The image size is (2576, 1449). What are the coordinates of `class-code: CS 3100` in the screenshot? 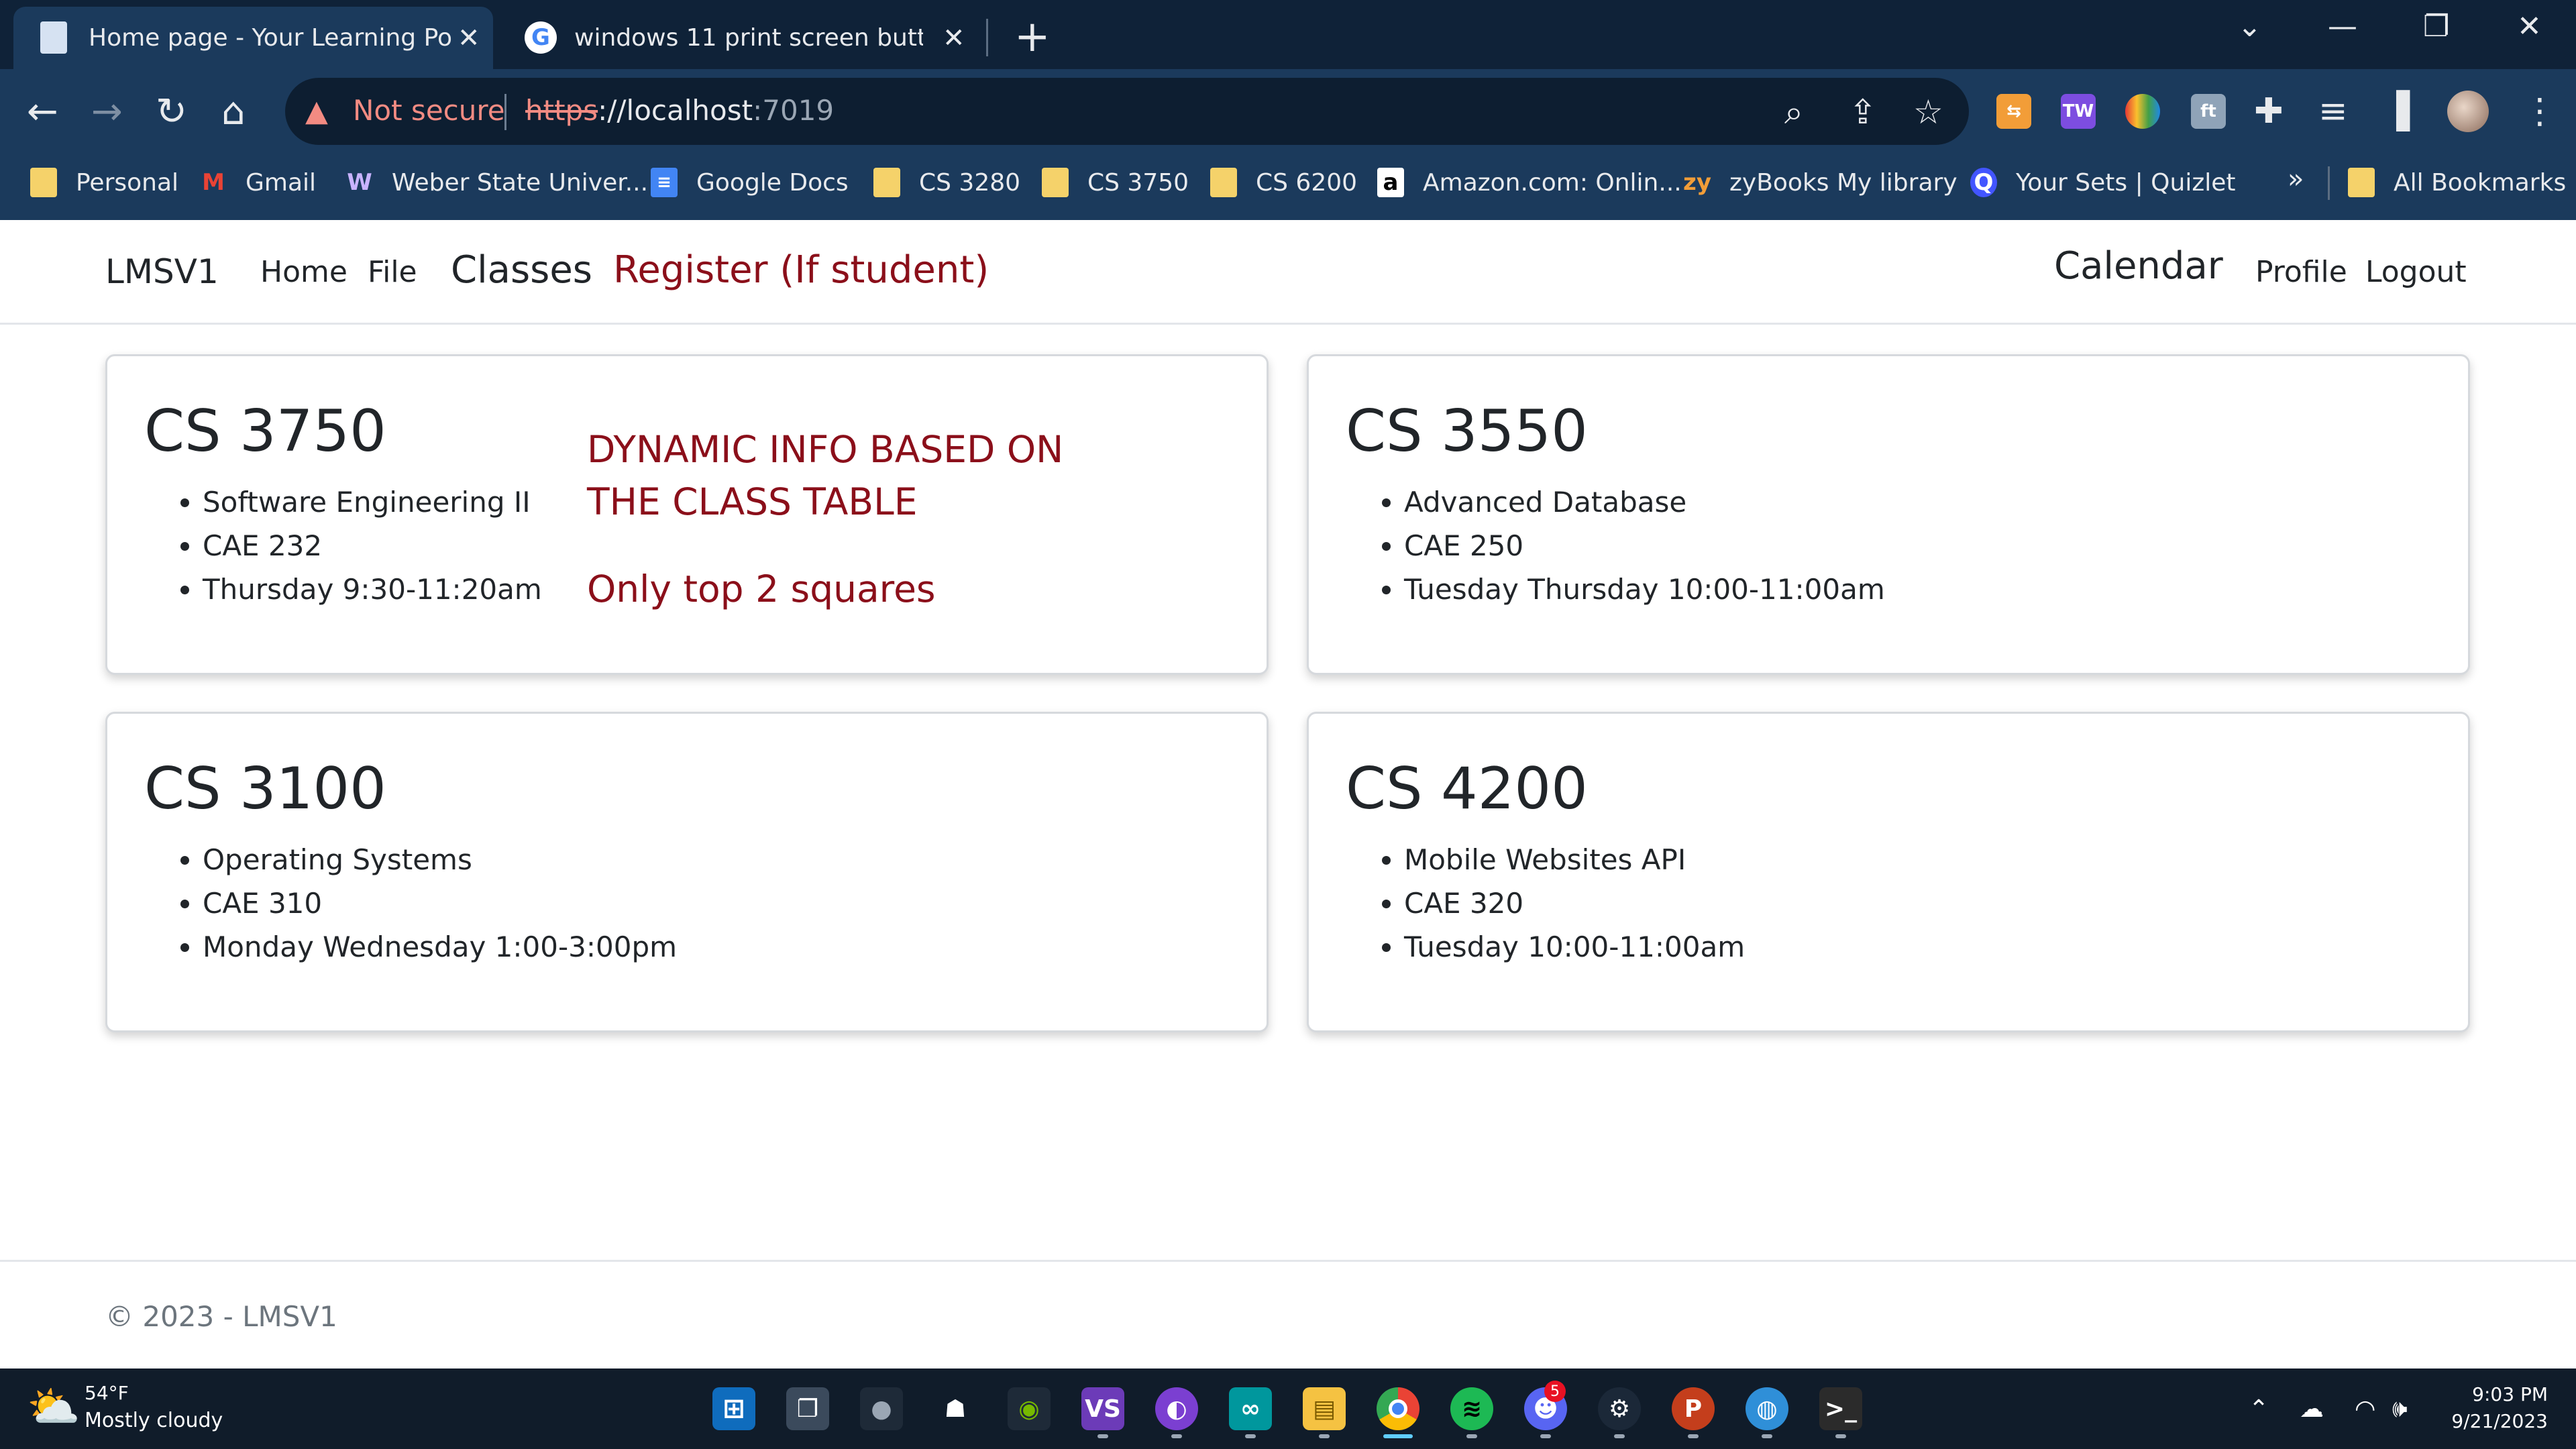 It's located at (265, 788).